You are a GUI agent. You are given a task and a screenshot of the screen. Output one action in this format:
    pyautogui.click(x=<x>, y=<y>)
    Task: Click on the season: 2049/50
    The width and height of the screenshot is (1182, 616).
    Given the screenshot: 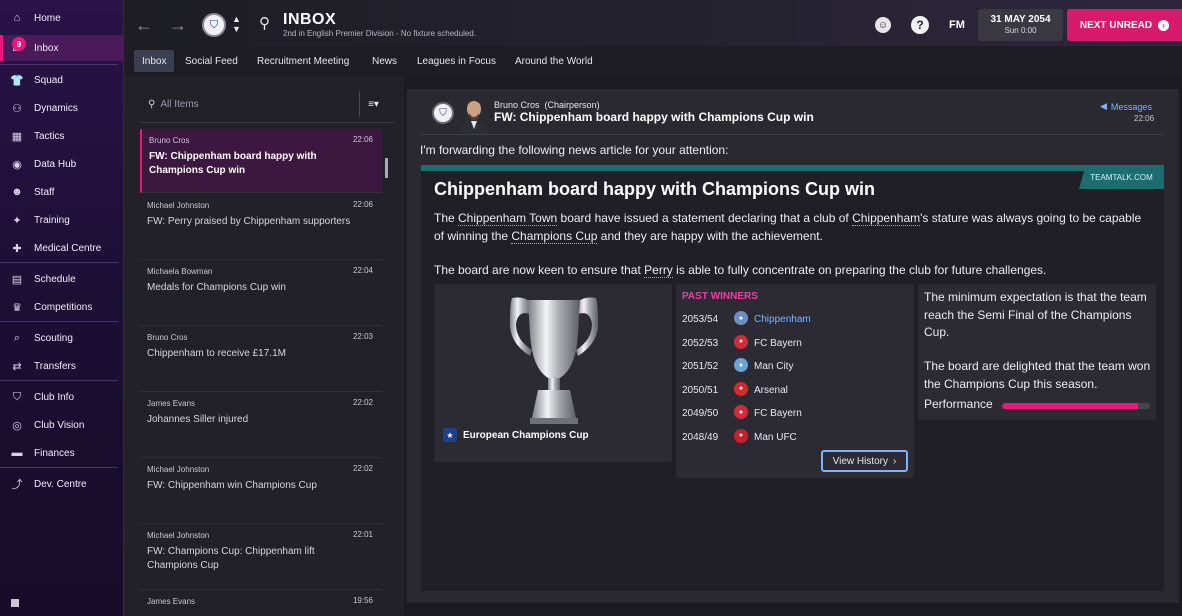 What is the action you would take?
    pyautogui.click(x=700, y=413)
    